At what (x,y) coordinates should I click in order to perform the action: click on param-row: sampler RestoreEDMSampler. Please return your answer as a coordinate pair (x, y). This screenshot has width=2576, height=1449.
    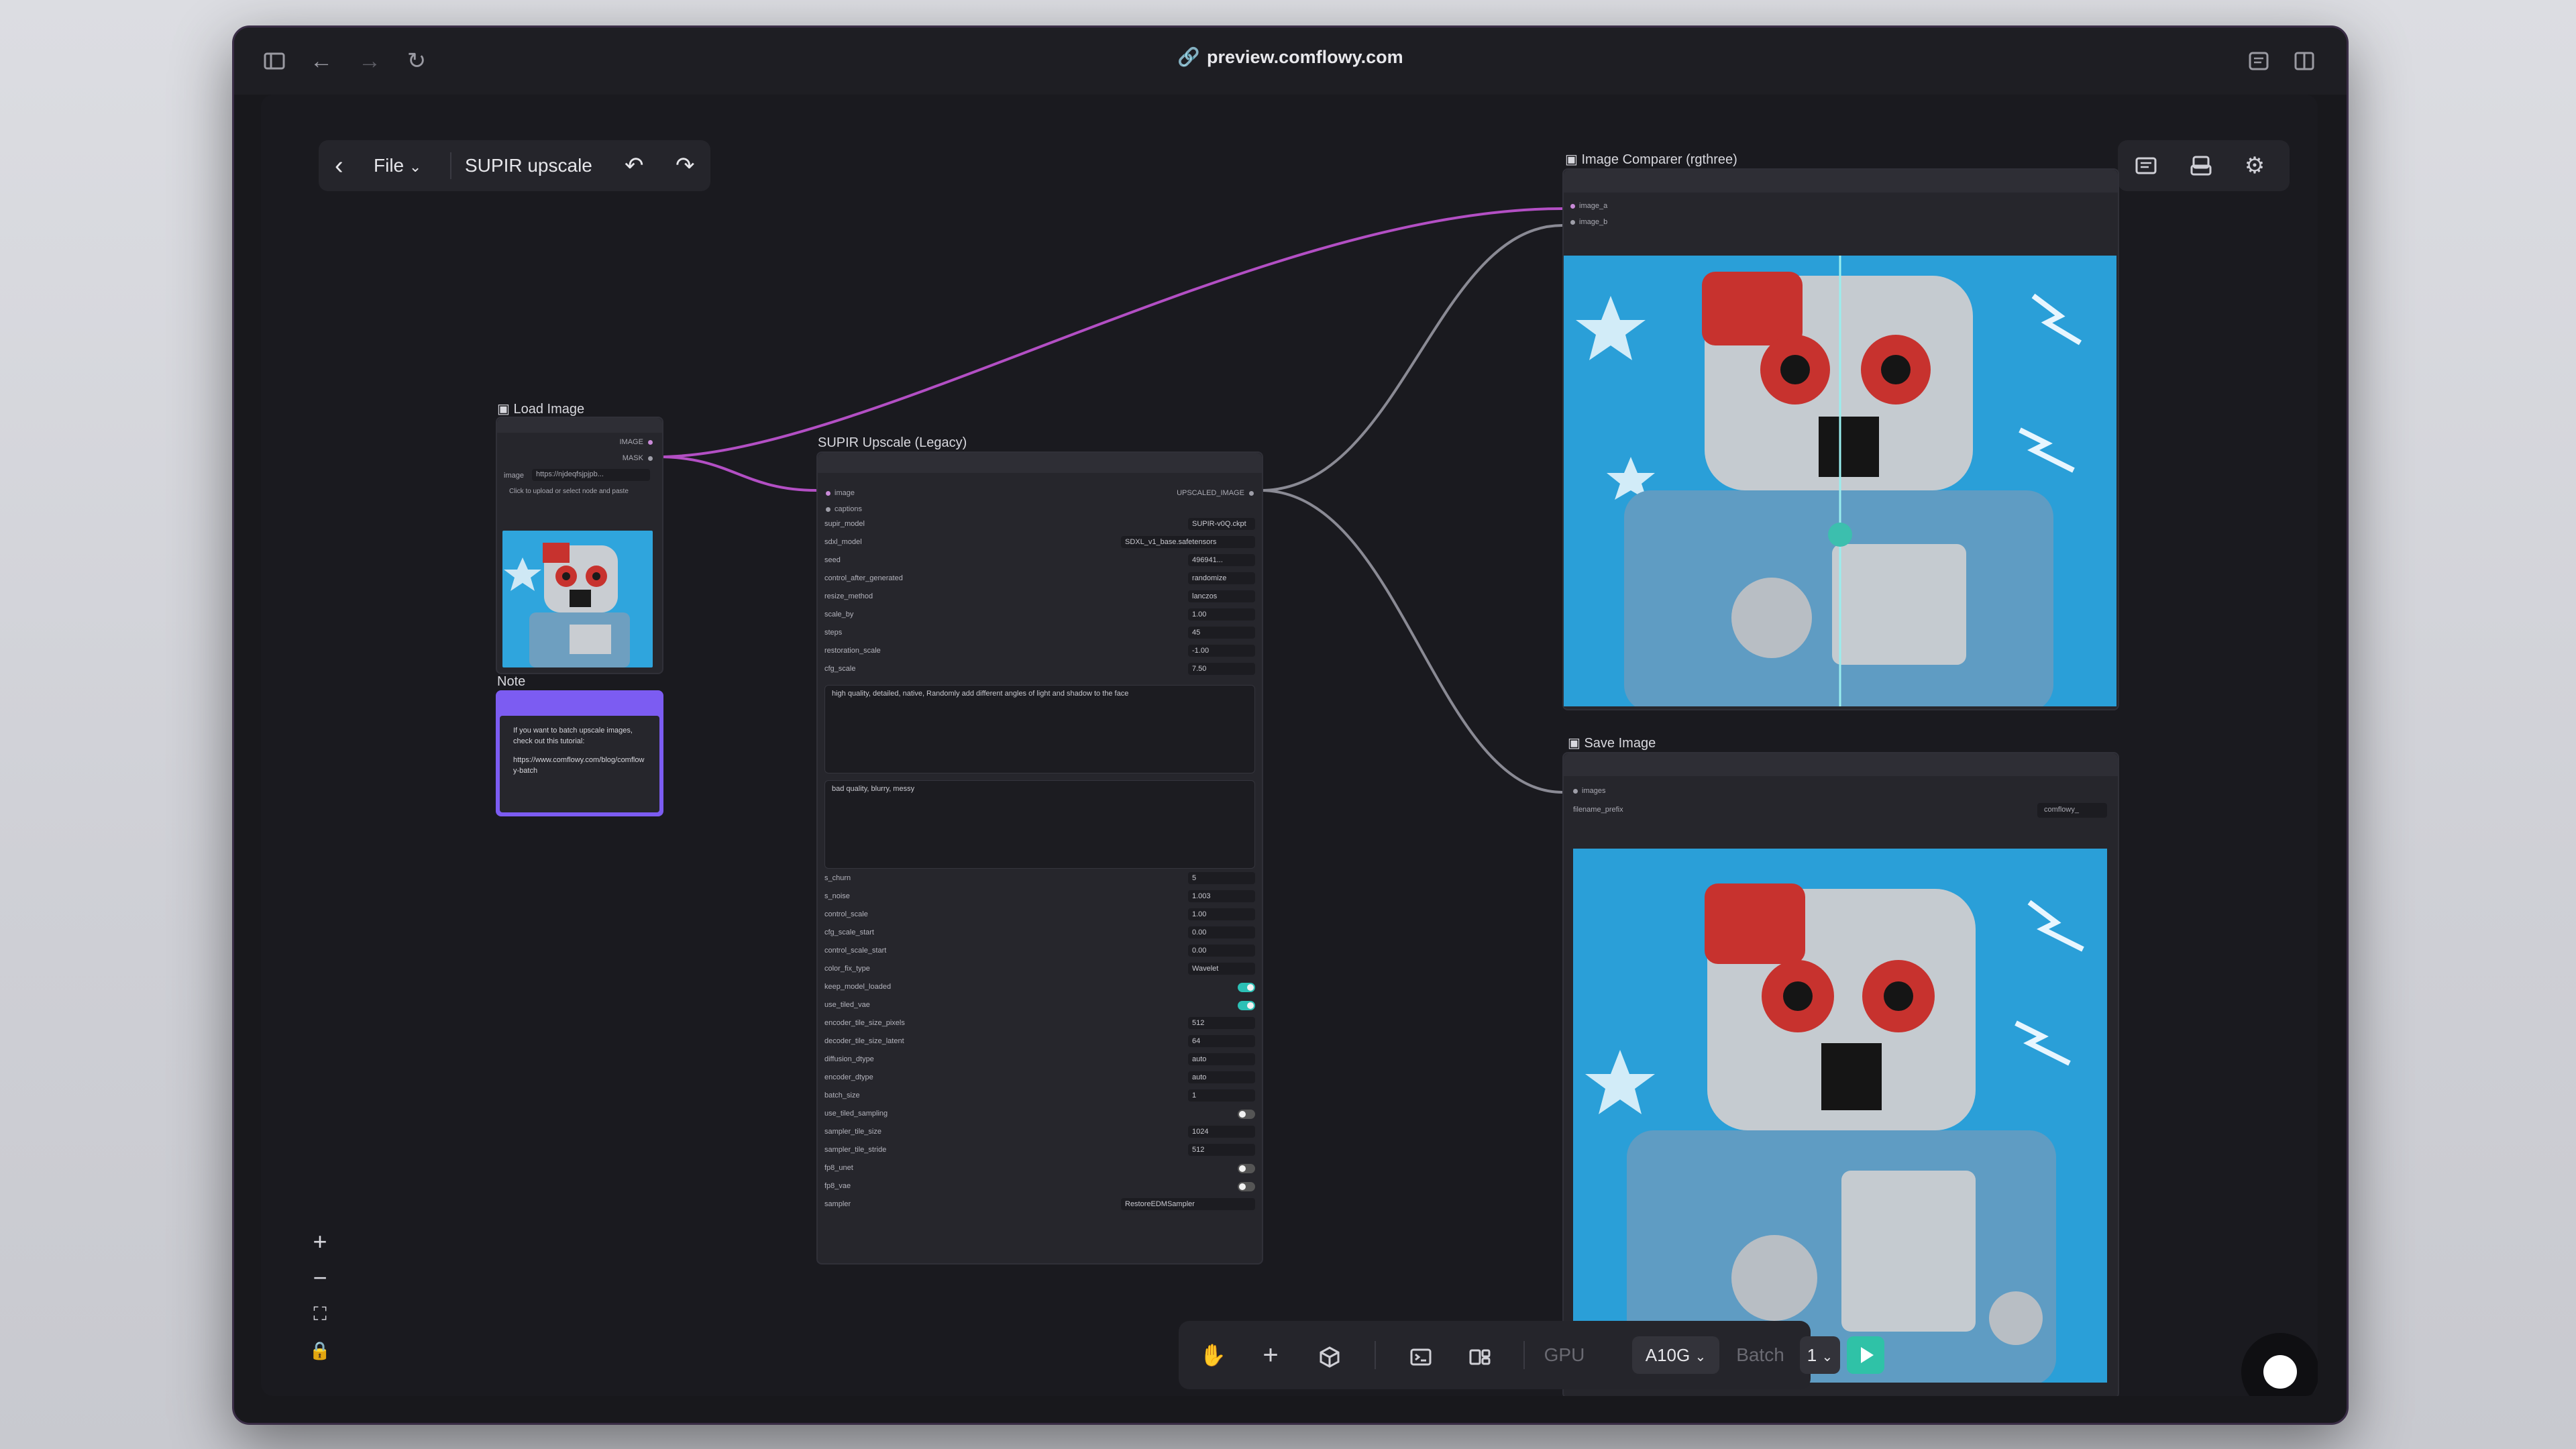
    Looking at the image, I should click on (1039, 1204).